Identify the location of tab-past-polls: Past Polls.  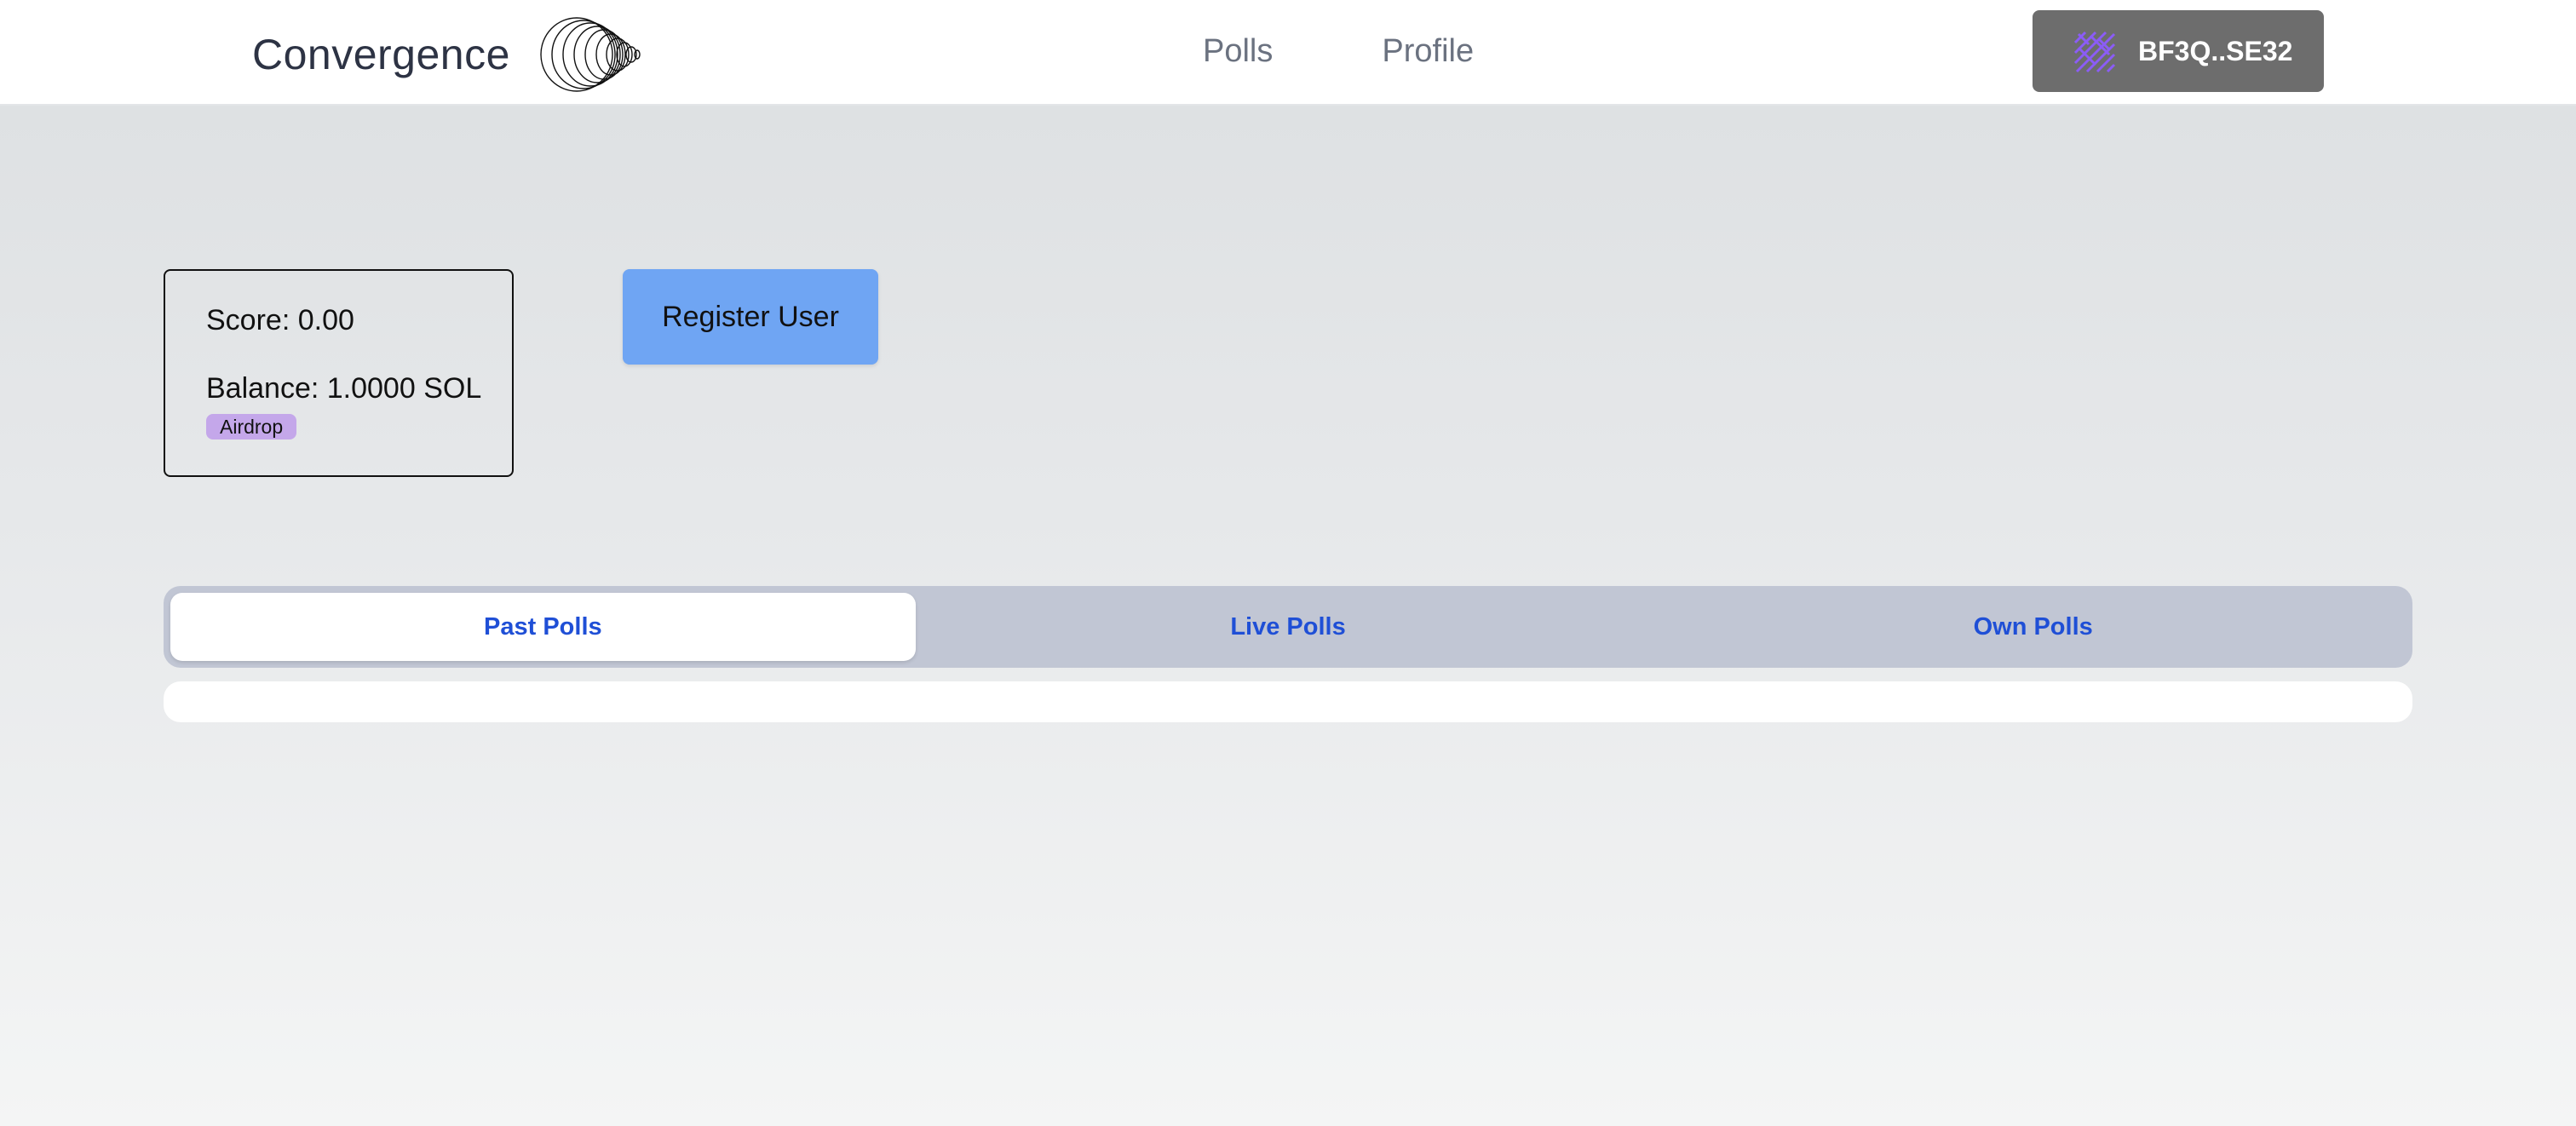
(543, 627).